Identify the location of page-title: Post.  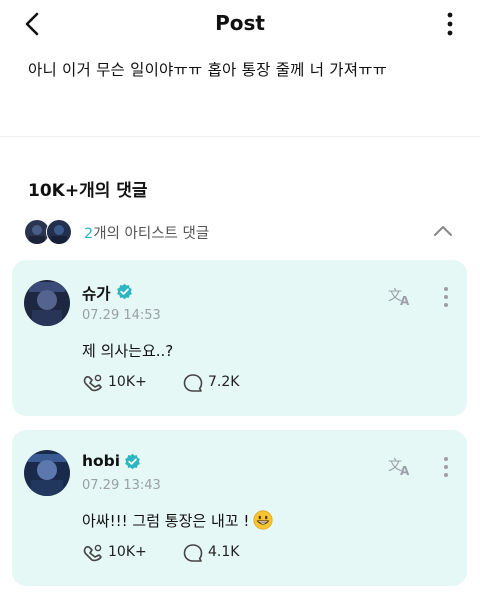
(240, 23).